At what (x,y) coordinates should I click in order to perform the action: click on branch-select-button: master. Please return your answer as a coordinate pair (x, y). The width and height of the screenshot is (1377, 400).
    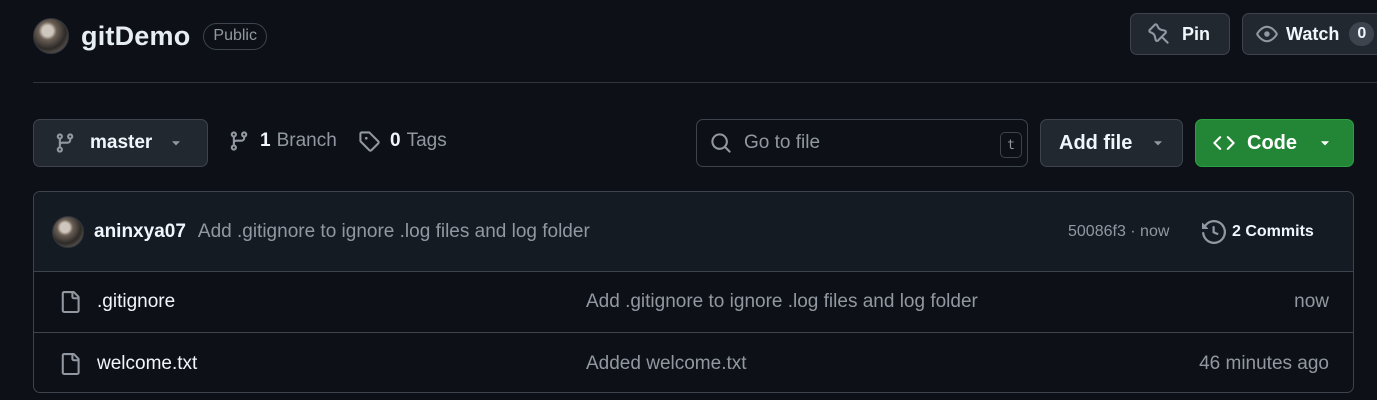
    Looking at the image, I should click on (120, 143).